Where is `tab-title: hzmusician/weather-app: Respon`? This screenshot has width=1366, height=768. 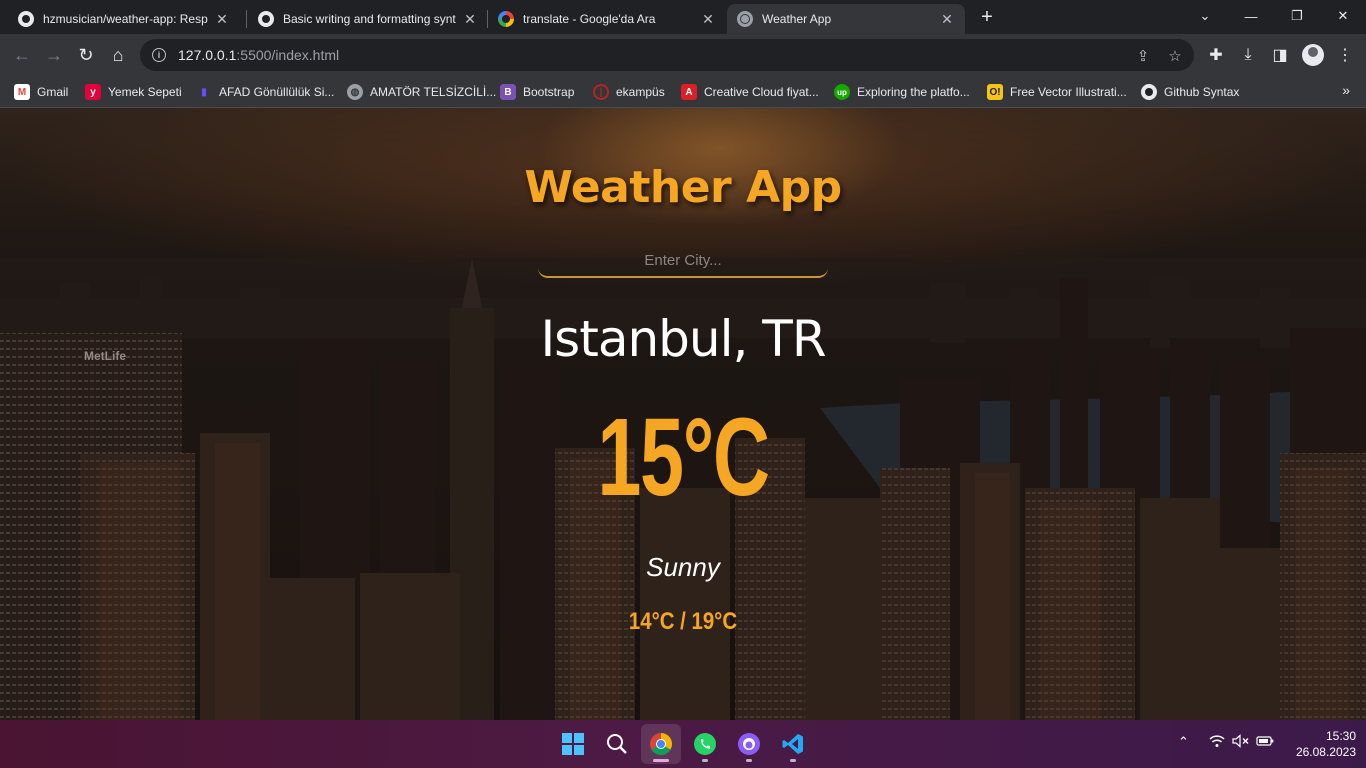
tab-title: hzmusician/weather-app: Respon is located at coordinates (125, 19).